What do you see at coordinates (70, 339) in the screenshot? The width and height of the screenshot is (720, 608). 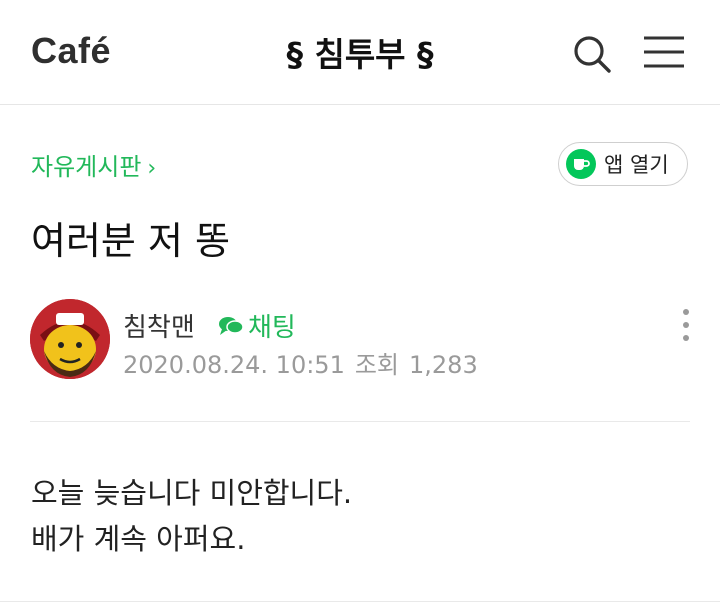 I see `avatar` at bounding box center [70, 339].